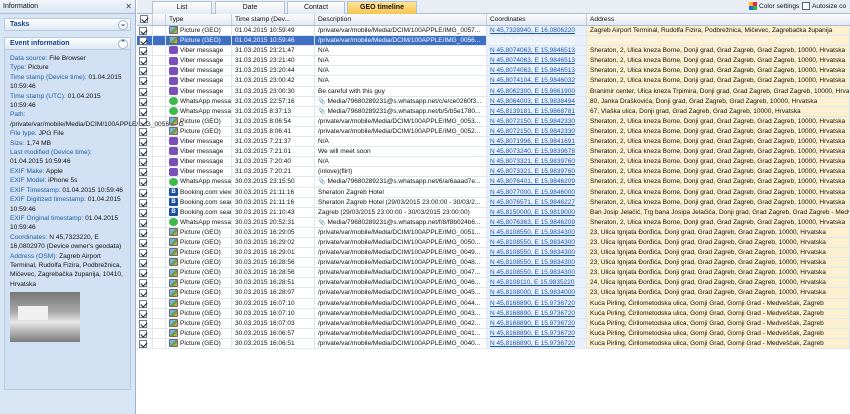  Describe the element at coordinates (537, 41) in the screenshot. I see `coordinates-link: N 45,7323220, E 16,0802970` at that location.